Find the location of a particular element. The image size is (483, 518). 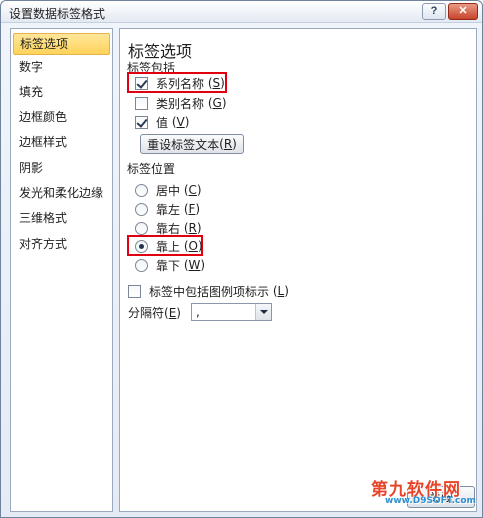

sidebar-item-glow-soft-edges: 发光和柔化边缘 is located at coordinates (61, 193).